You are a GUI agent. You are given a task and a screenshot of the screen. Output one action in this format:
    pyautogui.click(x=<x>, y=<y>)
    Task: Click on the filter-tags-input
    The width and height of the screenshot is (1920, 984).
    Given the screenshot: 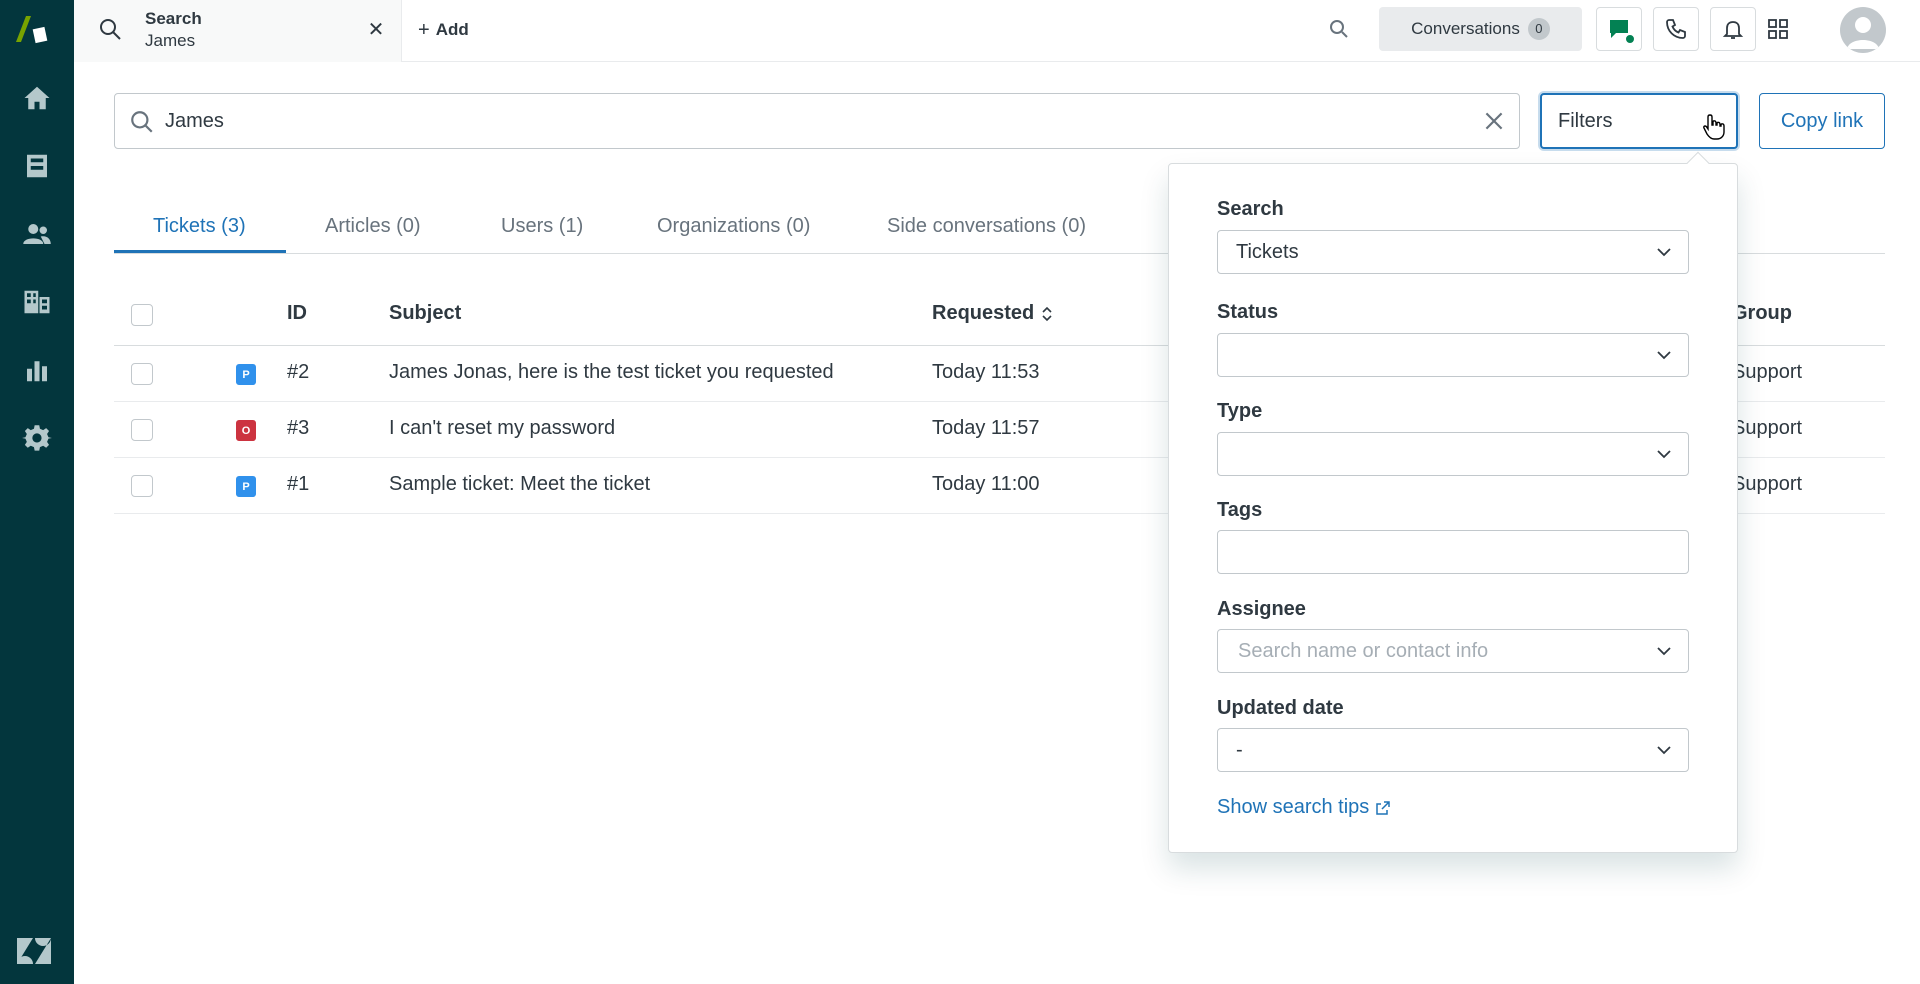 What is the action you would take?
    pyautogui.click(x=1453, y=552)
    